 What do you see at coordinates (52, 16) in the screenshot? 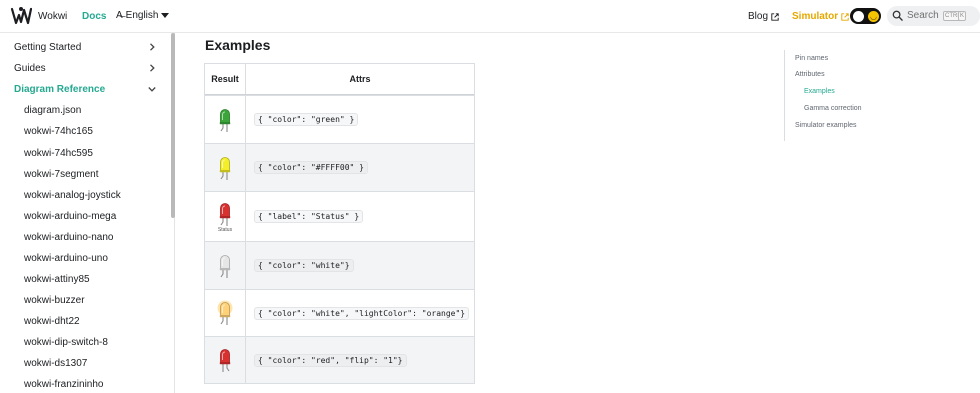
I see `brand-name: Wokwi` at bounding box center [52, 16].